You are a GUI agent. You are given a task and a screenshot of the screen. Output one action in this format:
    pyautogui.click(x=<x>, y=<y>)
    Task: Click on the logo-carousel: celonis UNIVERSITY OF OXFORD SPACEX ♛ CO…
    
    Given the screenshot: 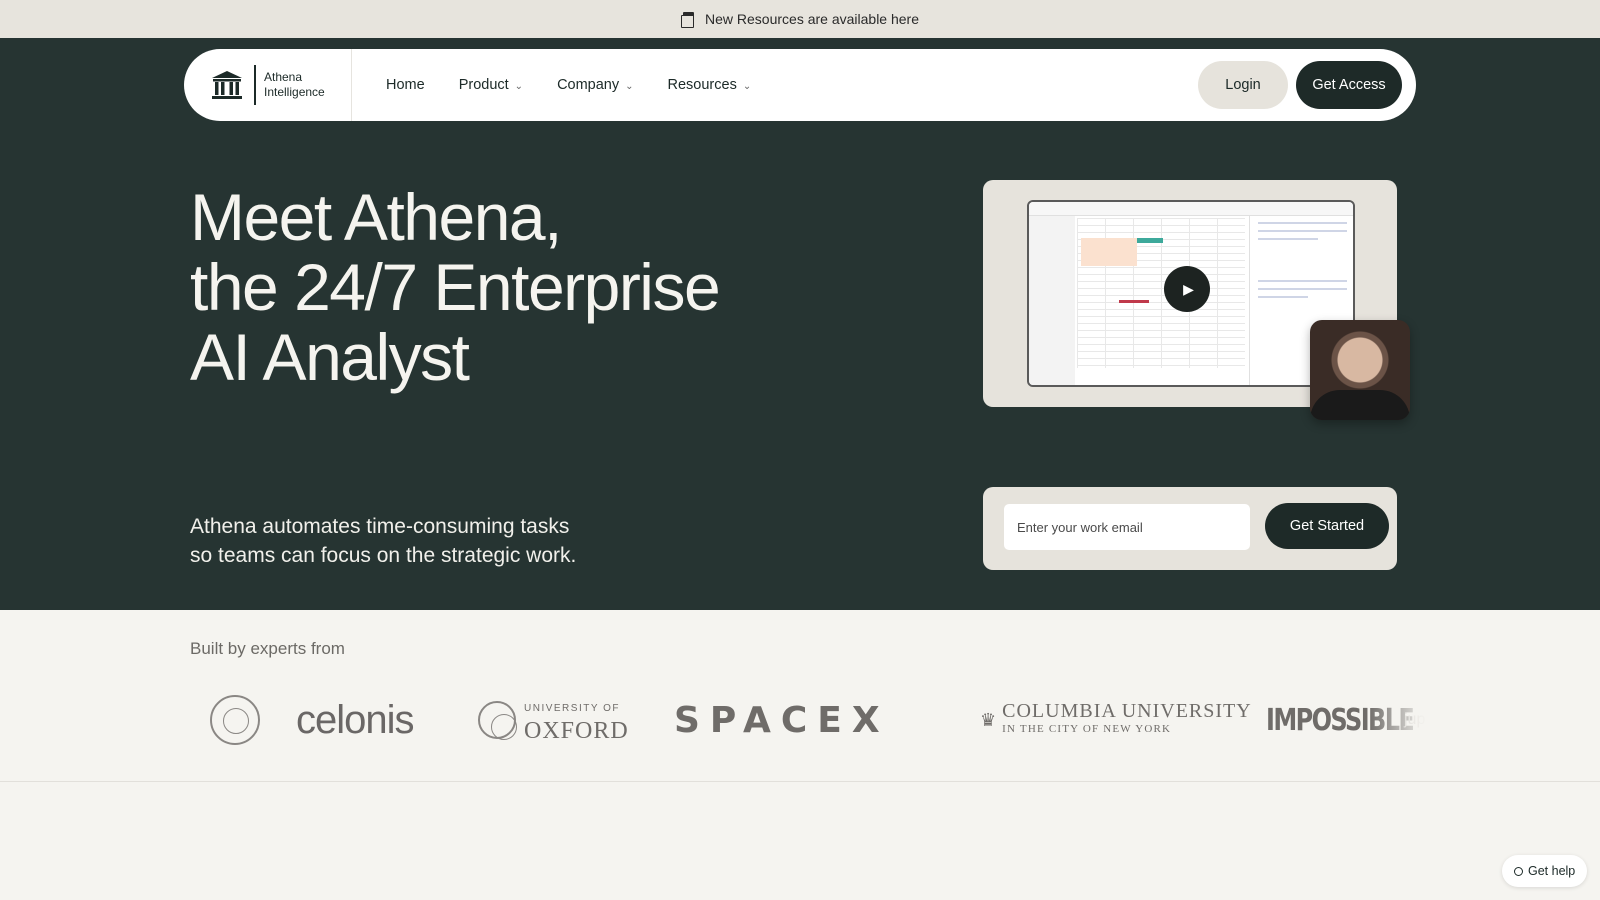 What is the action you would take?
    pyautogui.click(x=800, y=720)
    